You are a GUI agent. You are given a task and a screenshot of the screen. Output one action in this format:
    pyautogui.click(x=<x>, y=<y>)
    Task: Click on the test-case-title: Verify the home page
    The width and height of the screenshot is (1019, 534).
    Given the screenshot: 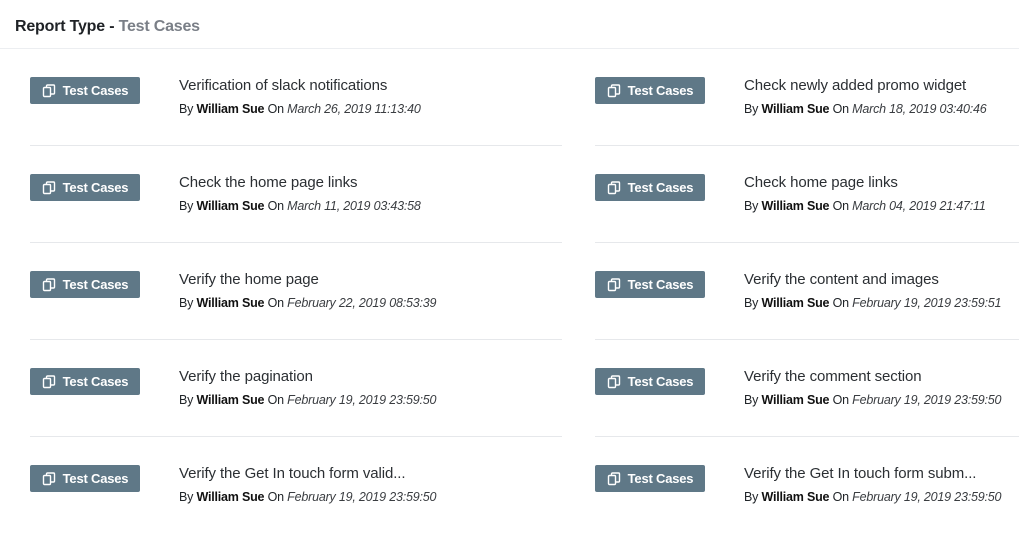 What is the action you would take?
    pyautogui.click(x=249, y=279)
    